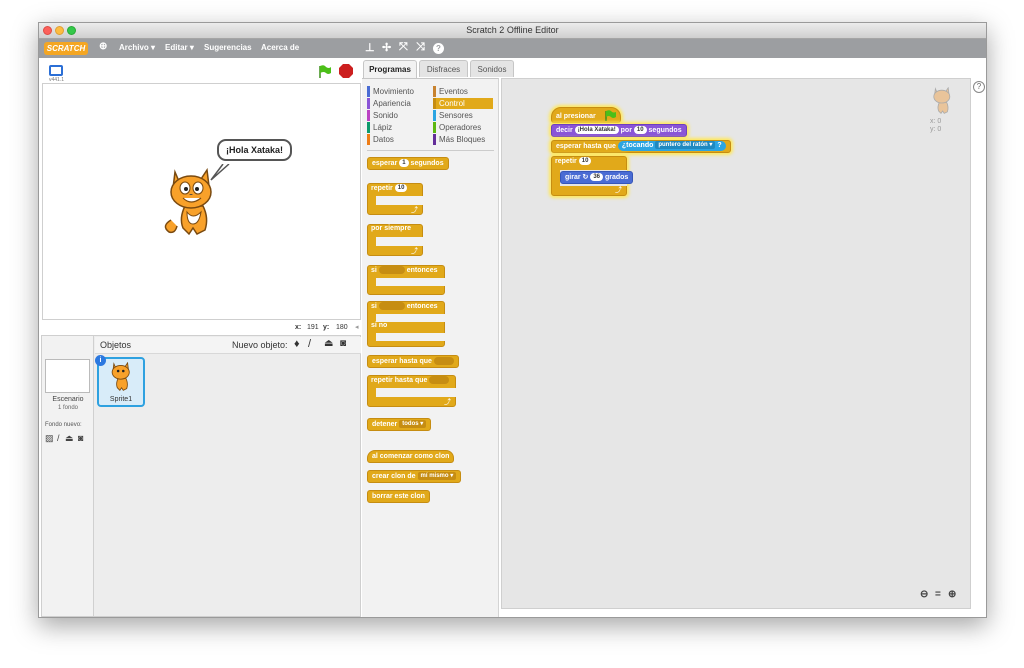 Image resolution: width=1024 pixels, height=668 pixels. I want to click on stage-backdrop-count: 1 fondo, so click(68, 408).